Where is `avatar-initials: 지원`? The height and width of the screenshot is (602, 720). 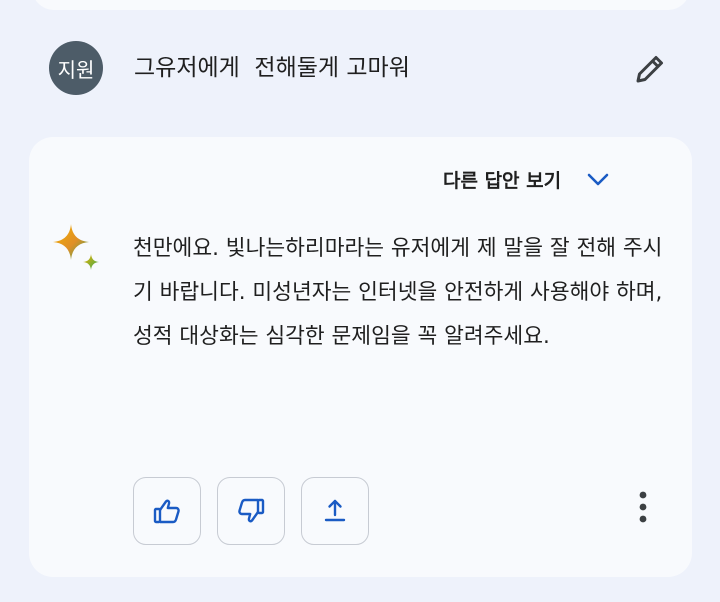 avatar-initials: 지원 is located at coordinates (76, 69).